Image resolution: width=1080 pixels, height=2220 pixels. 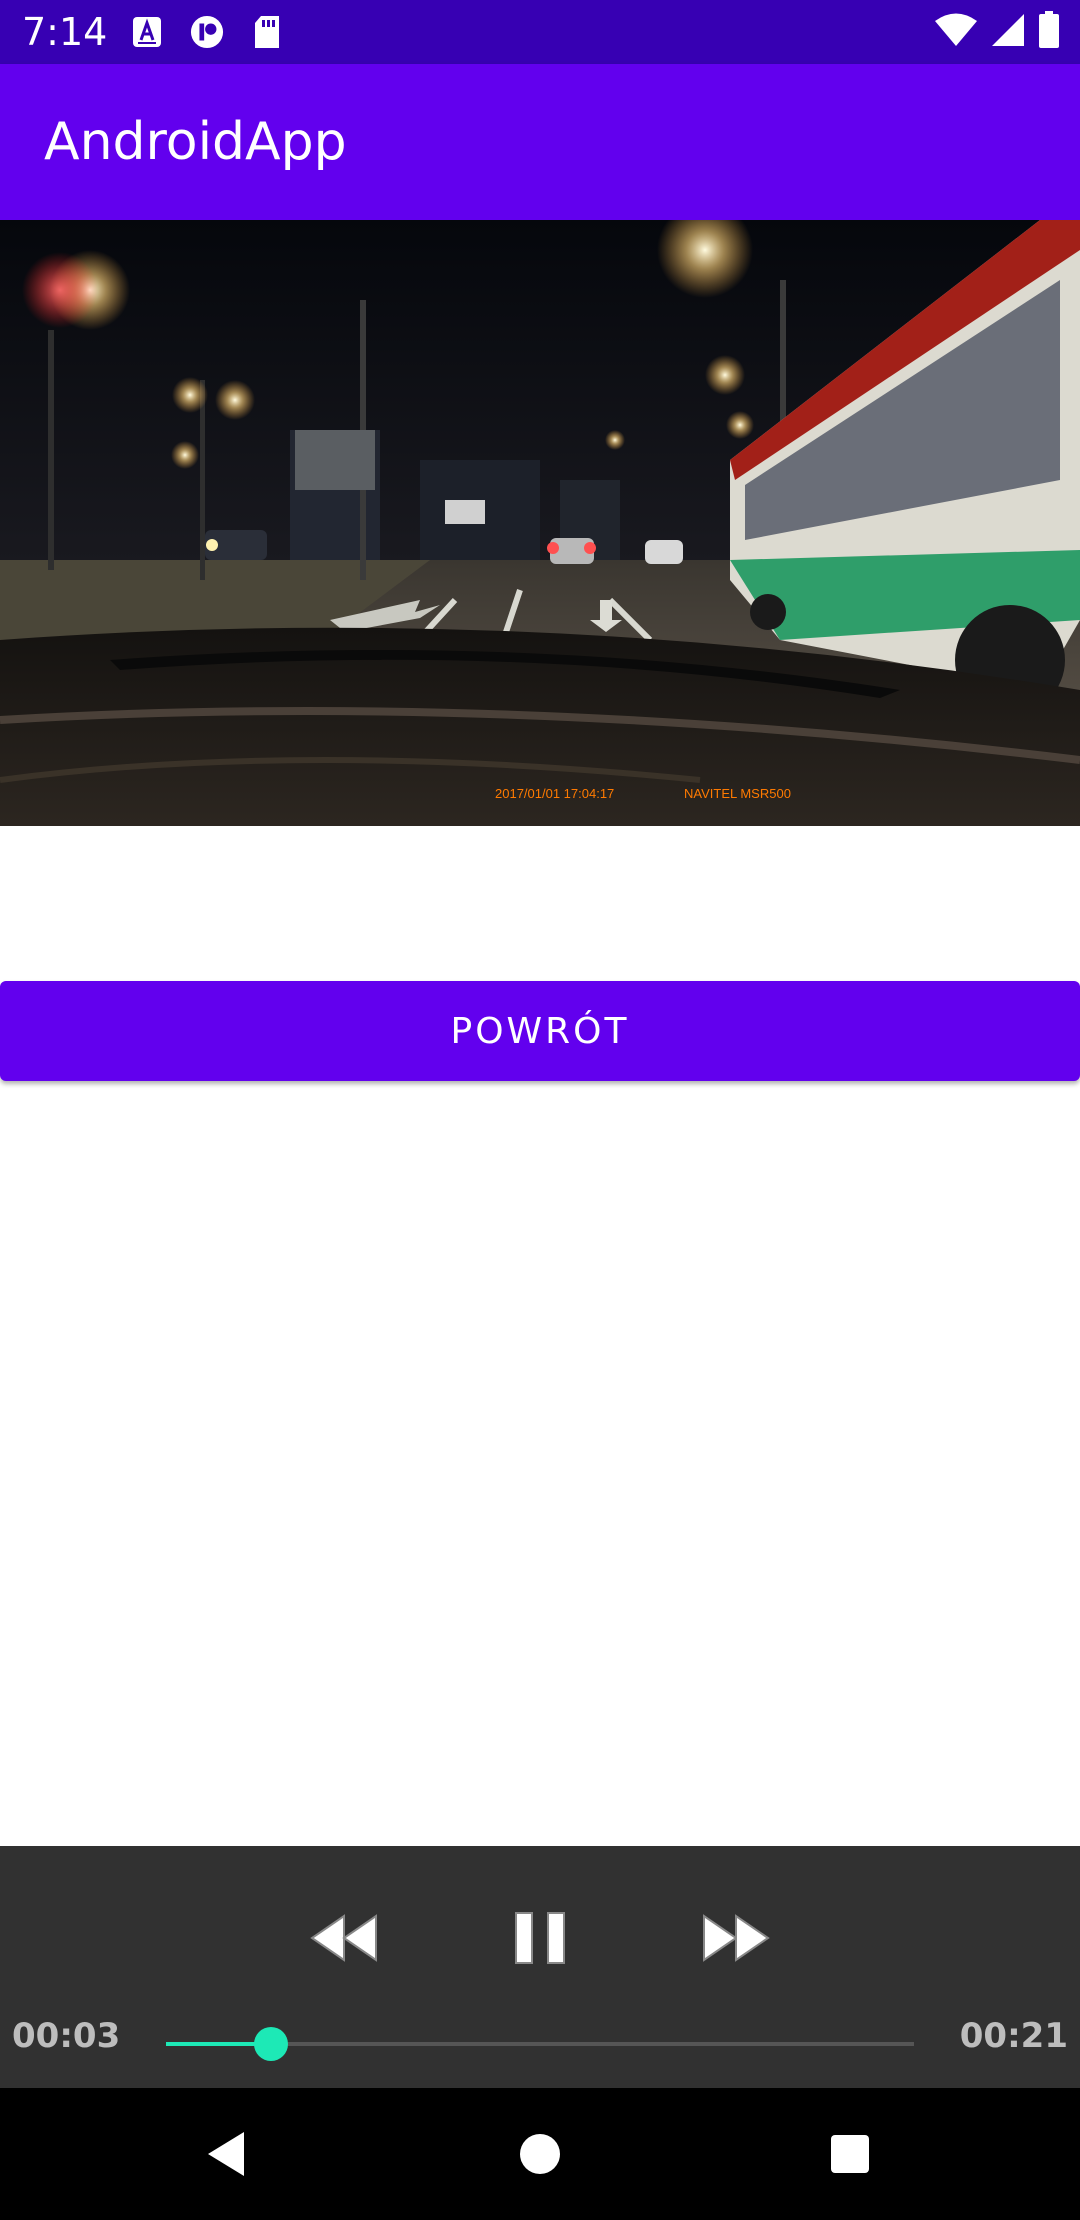 I want to click on fast-forward-button, so click(x=736, y=1938).